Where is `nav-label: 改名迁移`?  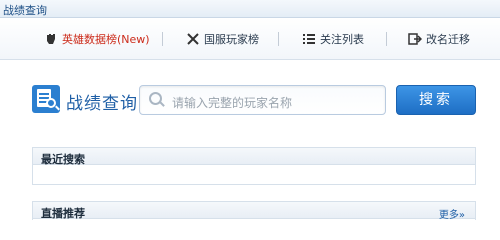 nav-label: 改名迁移 is located at coordinates (448, 39).